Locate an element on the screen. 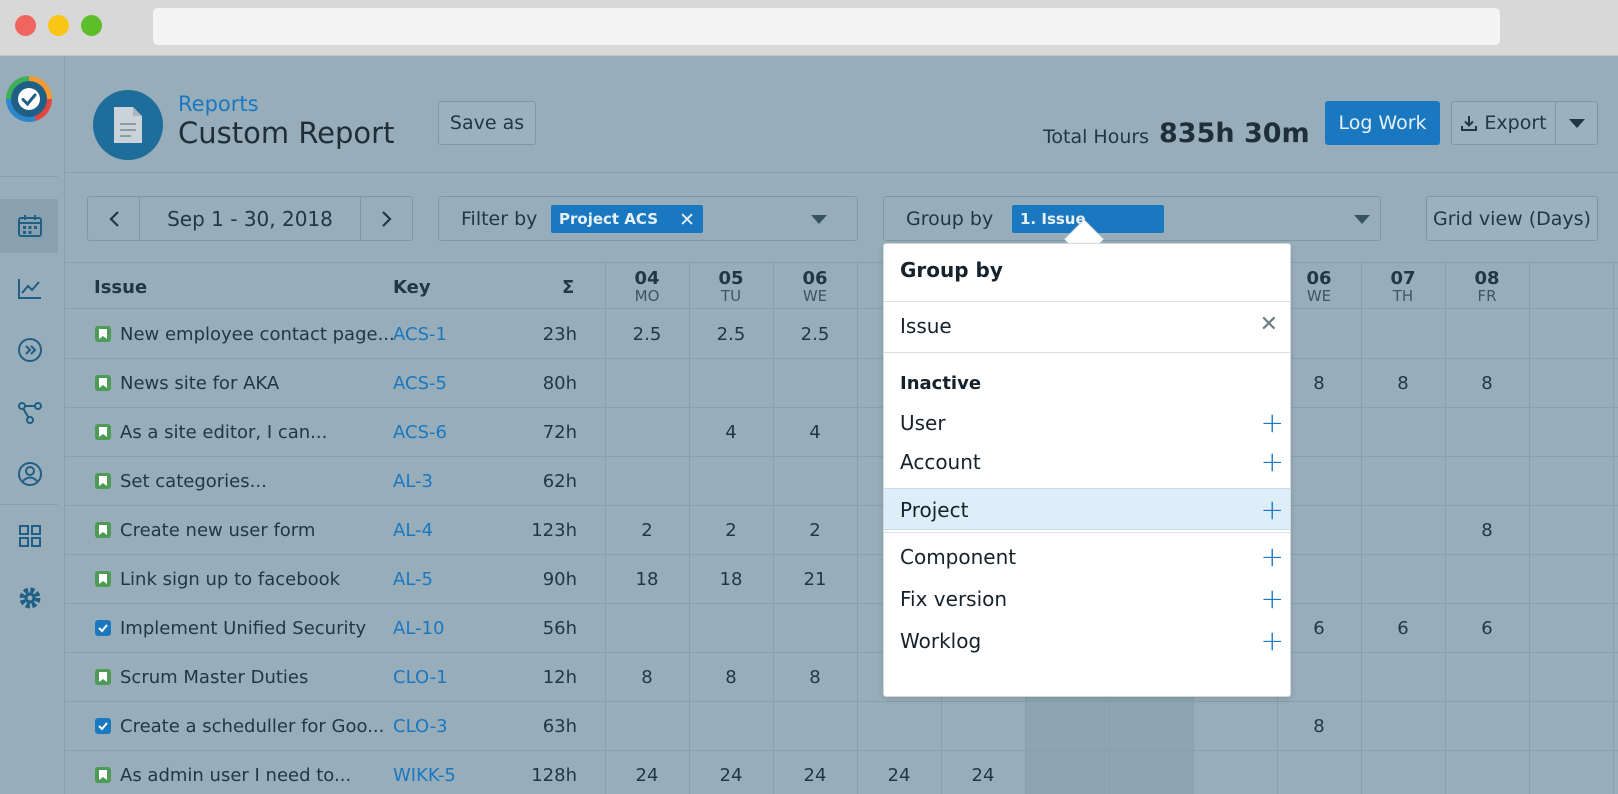 This screenshot has width=1618, height=794. table-row: Create a scheduller for Goo... CLO-3 63h 8 is located at coordinates (841, 726).